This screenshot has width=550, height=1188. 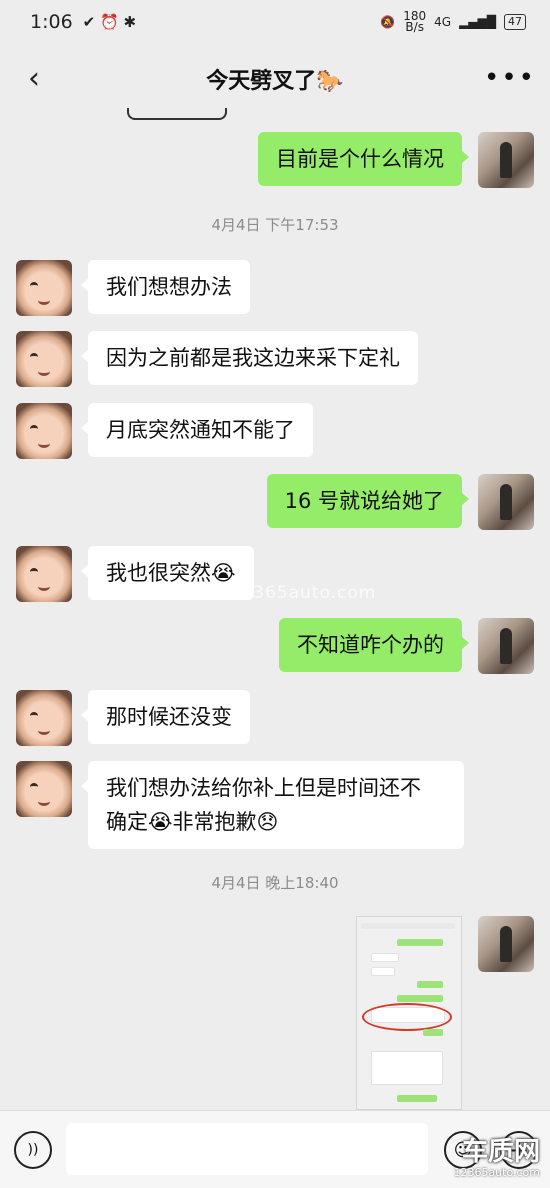 I want to click on signal-indicator: 4G, so click(x=443, y=22).